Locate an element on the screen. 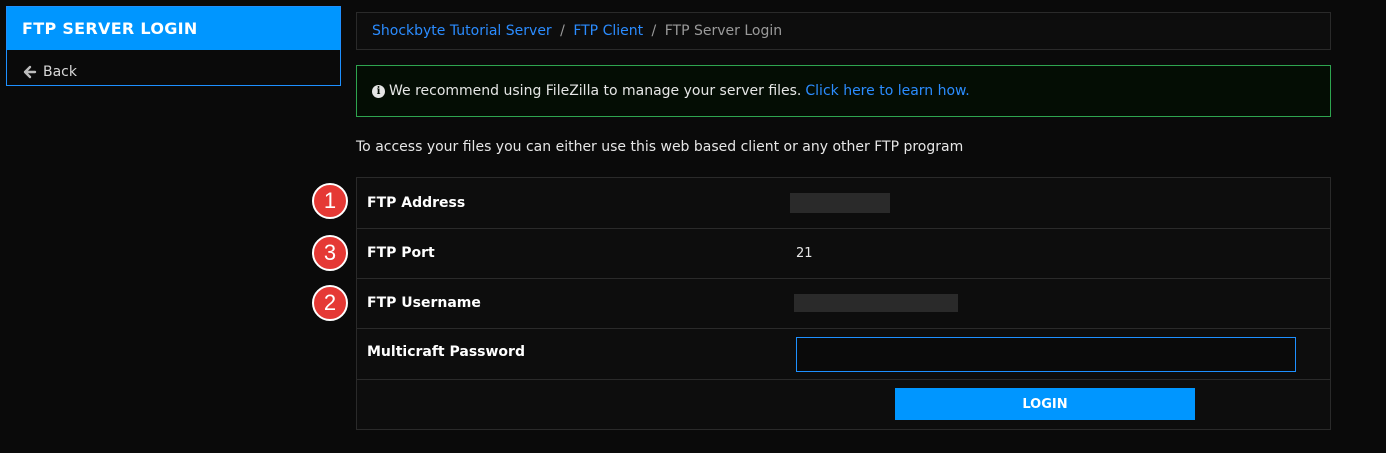 This screenshot has width=1386, height=453. ftp-address-value-redacted is located at coordinates (840, 203).